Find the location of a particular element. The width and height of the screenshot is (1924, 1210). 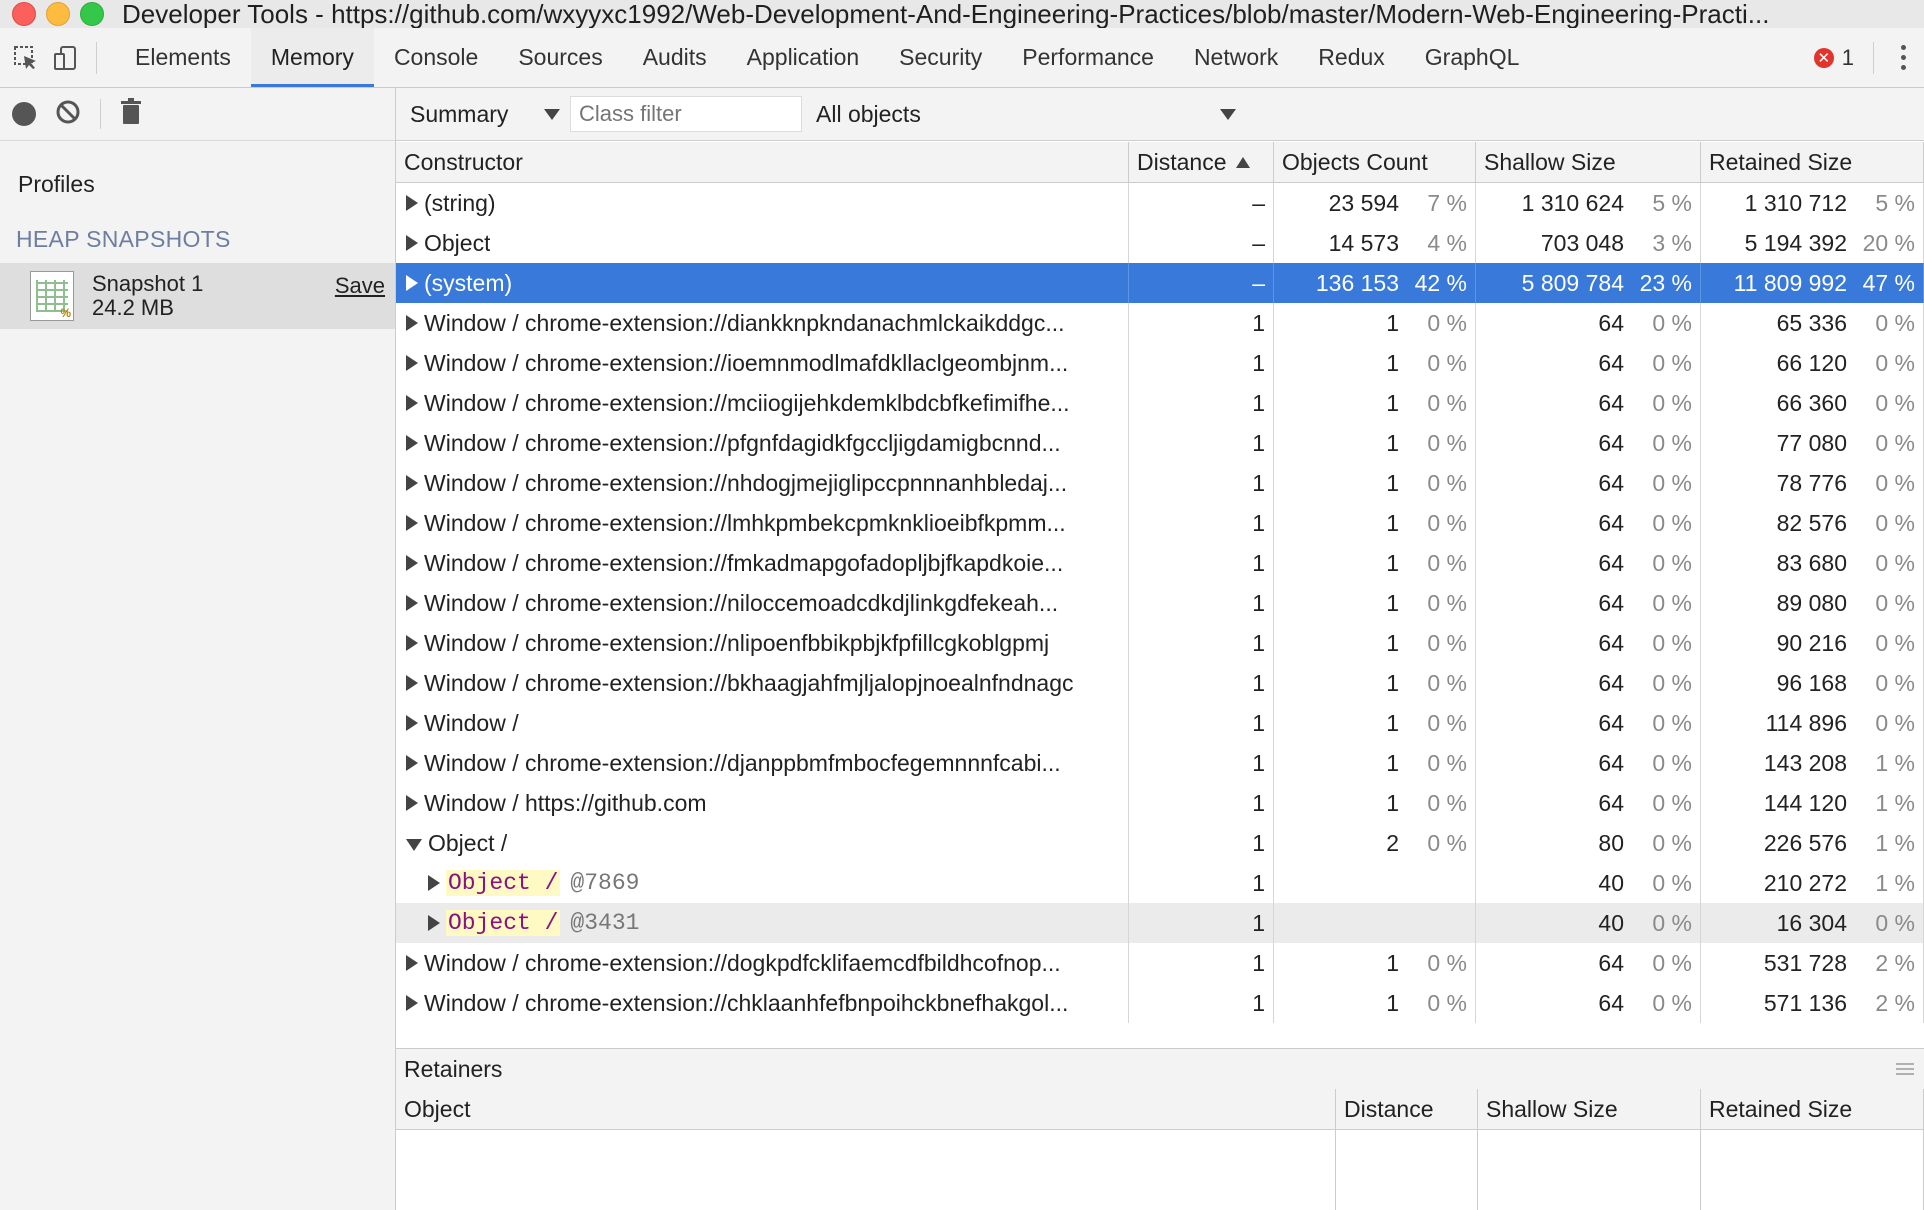

tab-security: Security is located at coordinates (940, 57).